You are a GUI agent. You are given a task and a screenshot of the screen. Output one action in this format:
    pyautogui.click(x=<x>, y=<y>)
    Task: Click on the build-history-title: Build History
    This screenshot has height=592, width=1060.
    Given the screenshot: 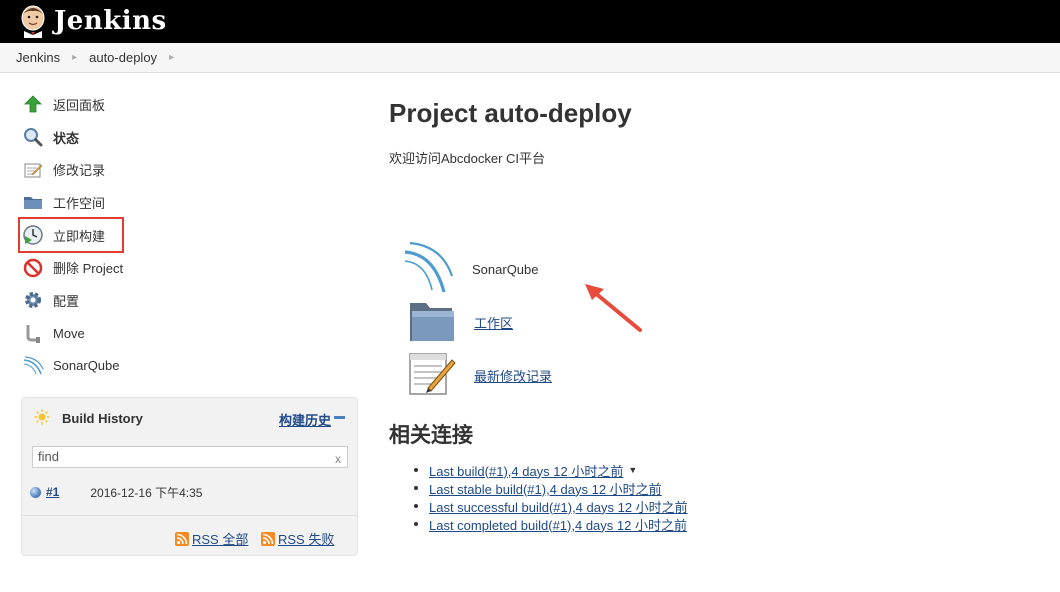 What is the action you would take?
    pyautogui.click(x=102, y=418)
    